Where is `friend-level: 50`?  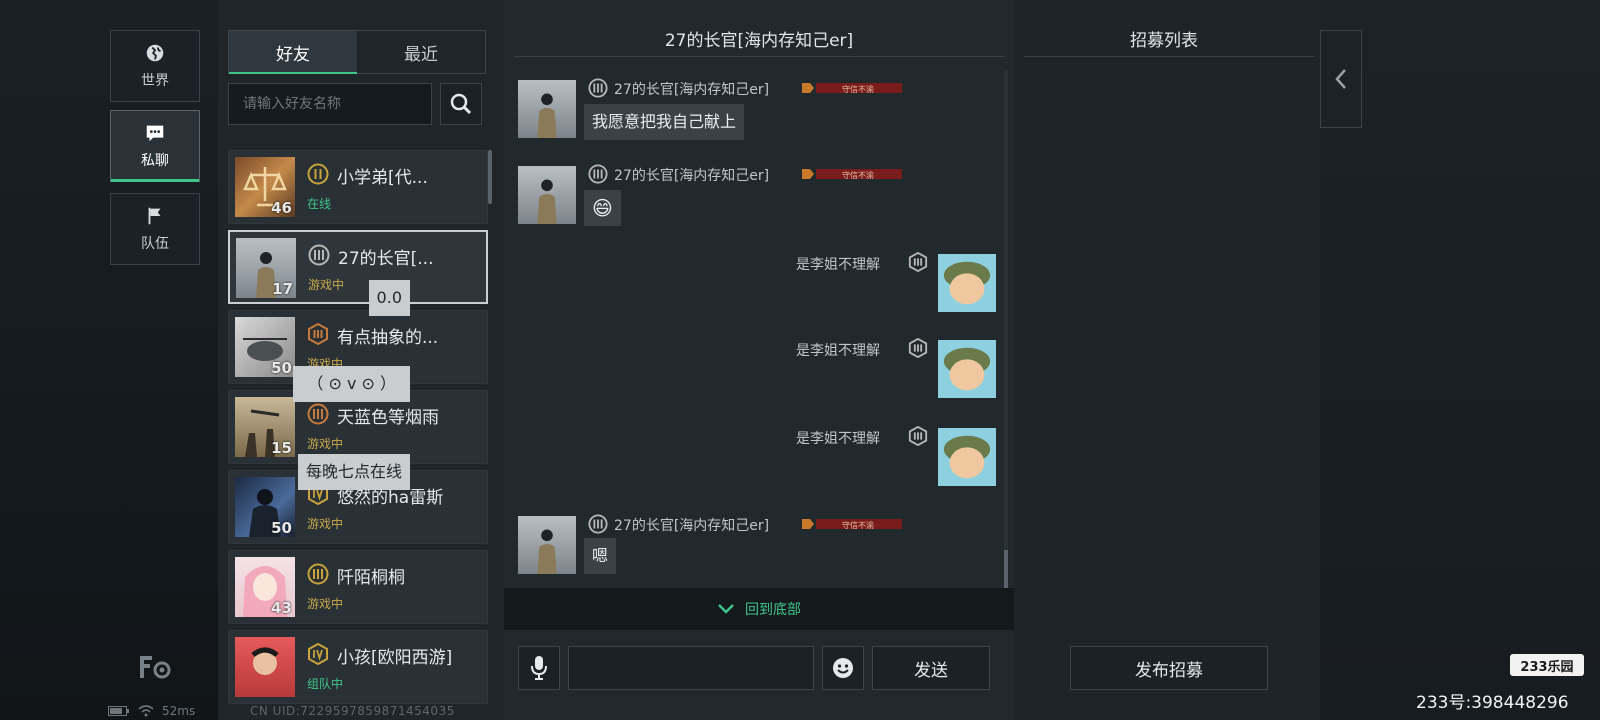
friend-level: 50 is located at coordinates (281, 528).